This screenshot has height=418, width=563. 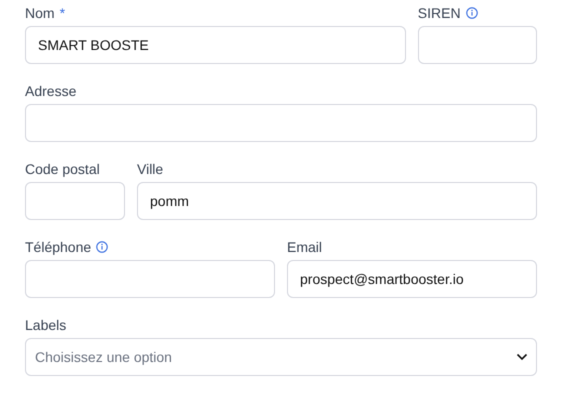 What do you see at coordinates (304, 247) in the screenshot?
I see `field-label: Email` at bounding box center [304, 247].